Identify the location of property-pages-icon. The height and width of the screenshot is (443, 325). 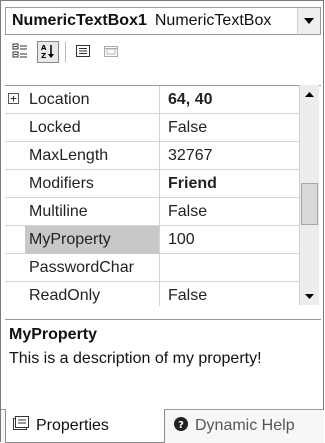
(111, 52).